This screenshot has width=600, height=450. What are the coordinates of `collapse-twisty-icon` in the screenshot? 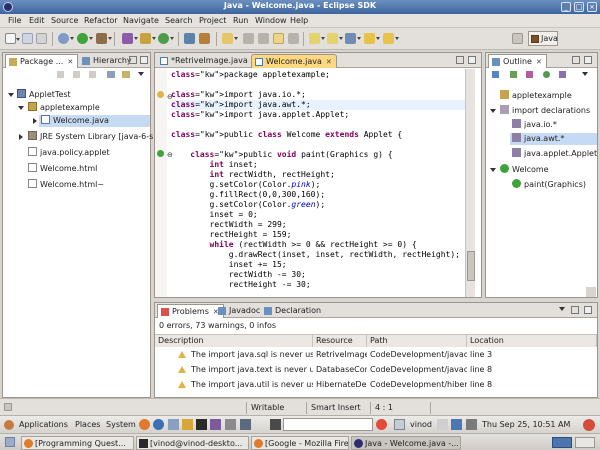 It's located at (21, 137).